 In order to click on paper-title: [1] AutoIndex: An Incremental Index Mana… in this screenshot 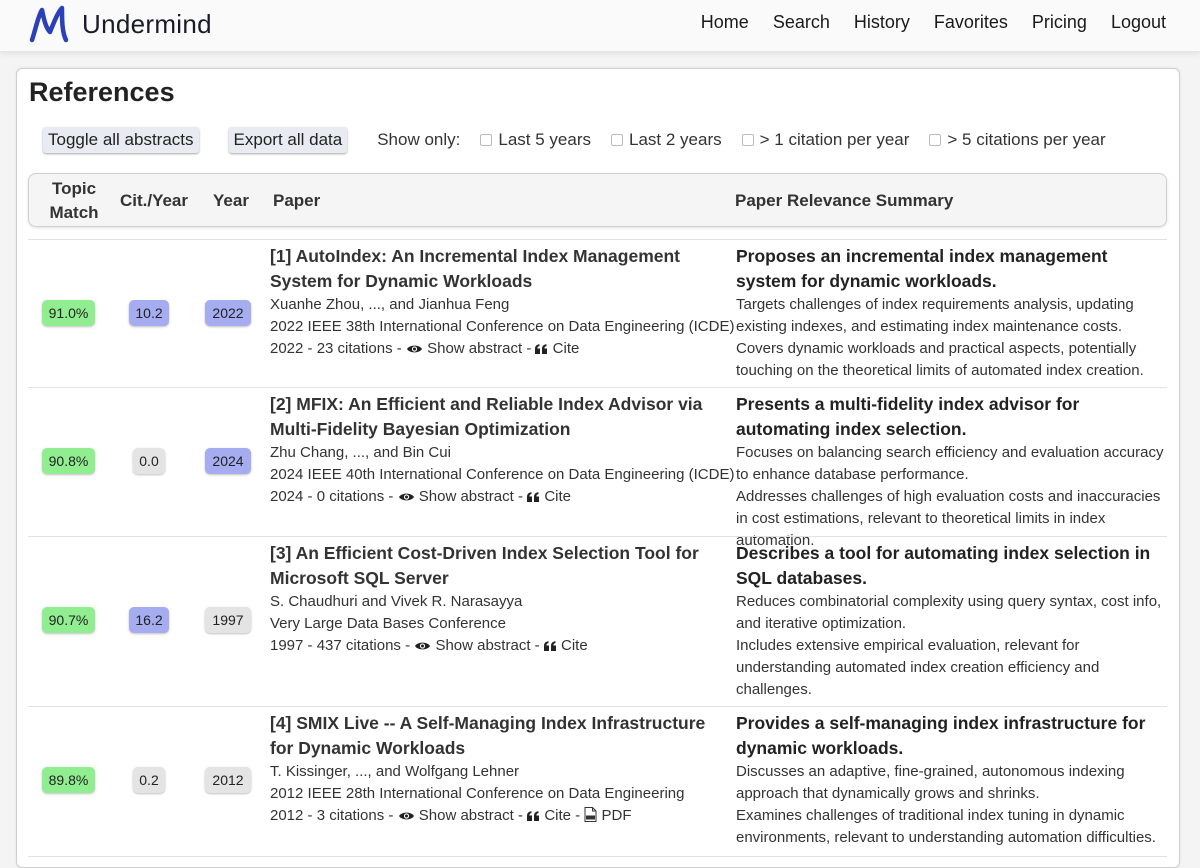, I will do `click(501, 269)`.